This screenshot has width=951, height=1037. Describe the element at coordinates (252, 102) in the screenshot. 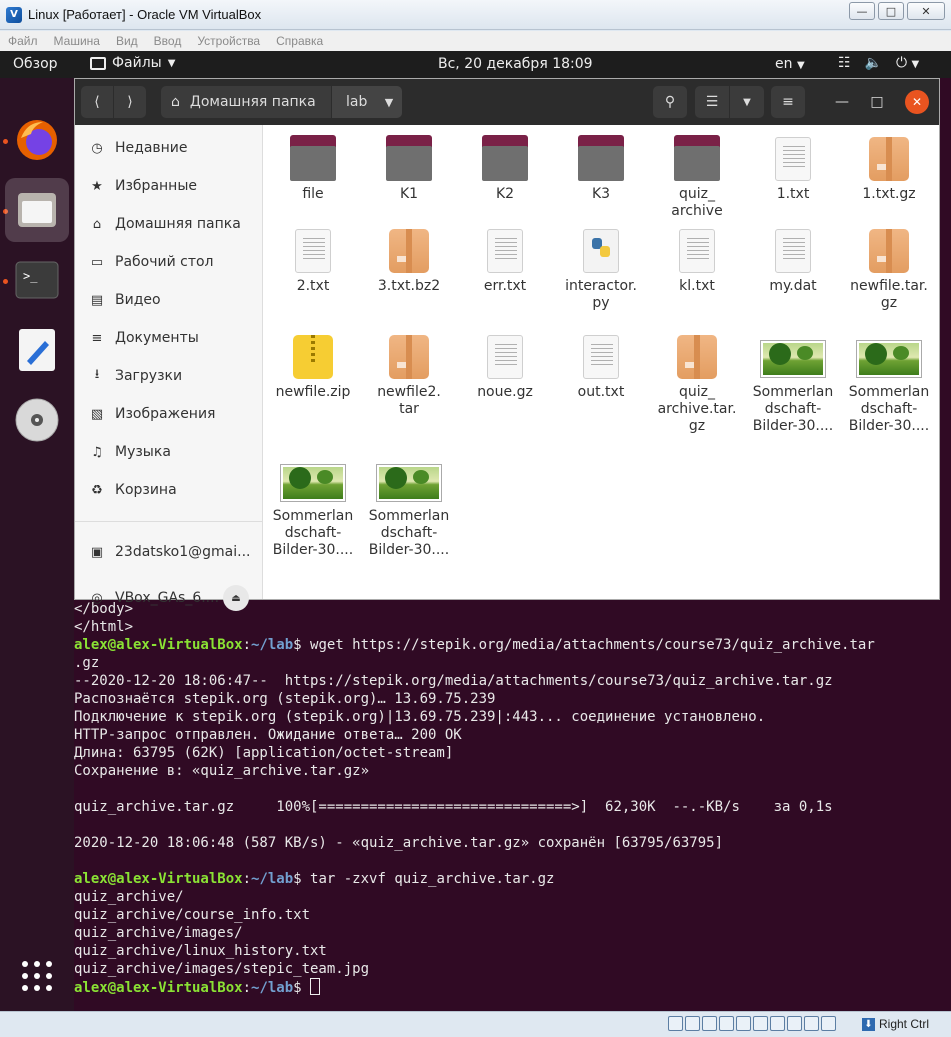

I see `path-home-label: Домашняя папка` at that location.